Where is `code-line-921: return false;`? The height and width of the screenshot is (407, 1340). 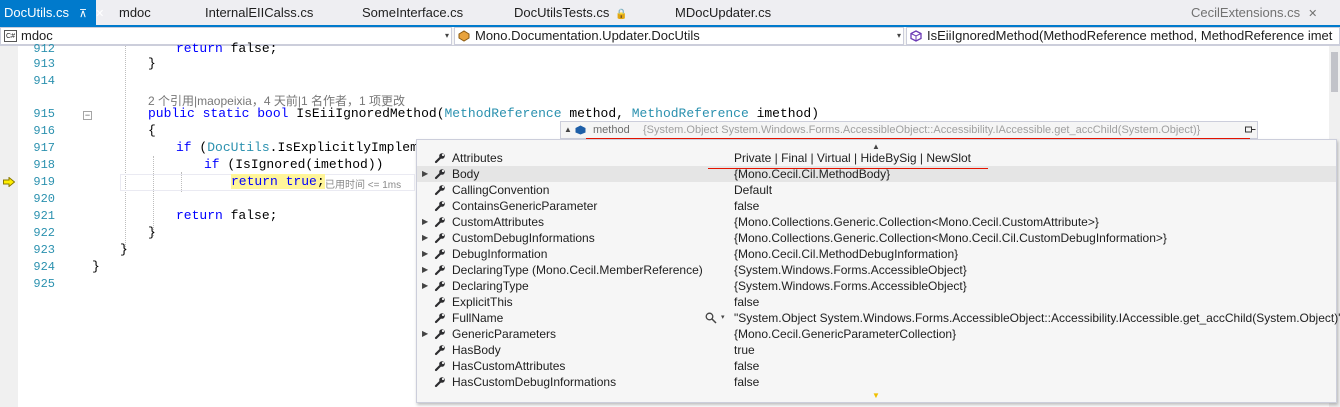
code-line-921: return false; is located at coordinates (226, 215).